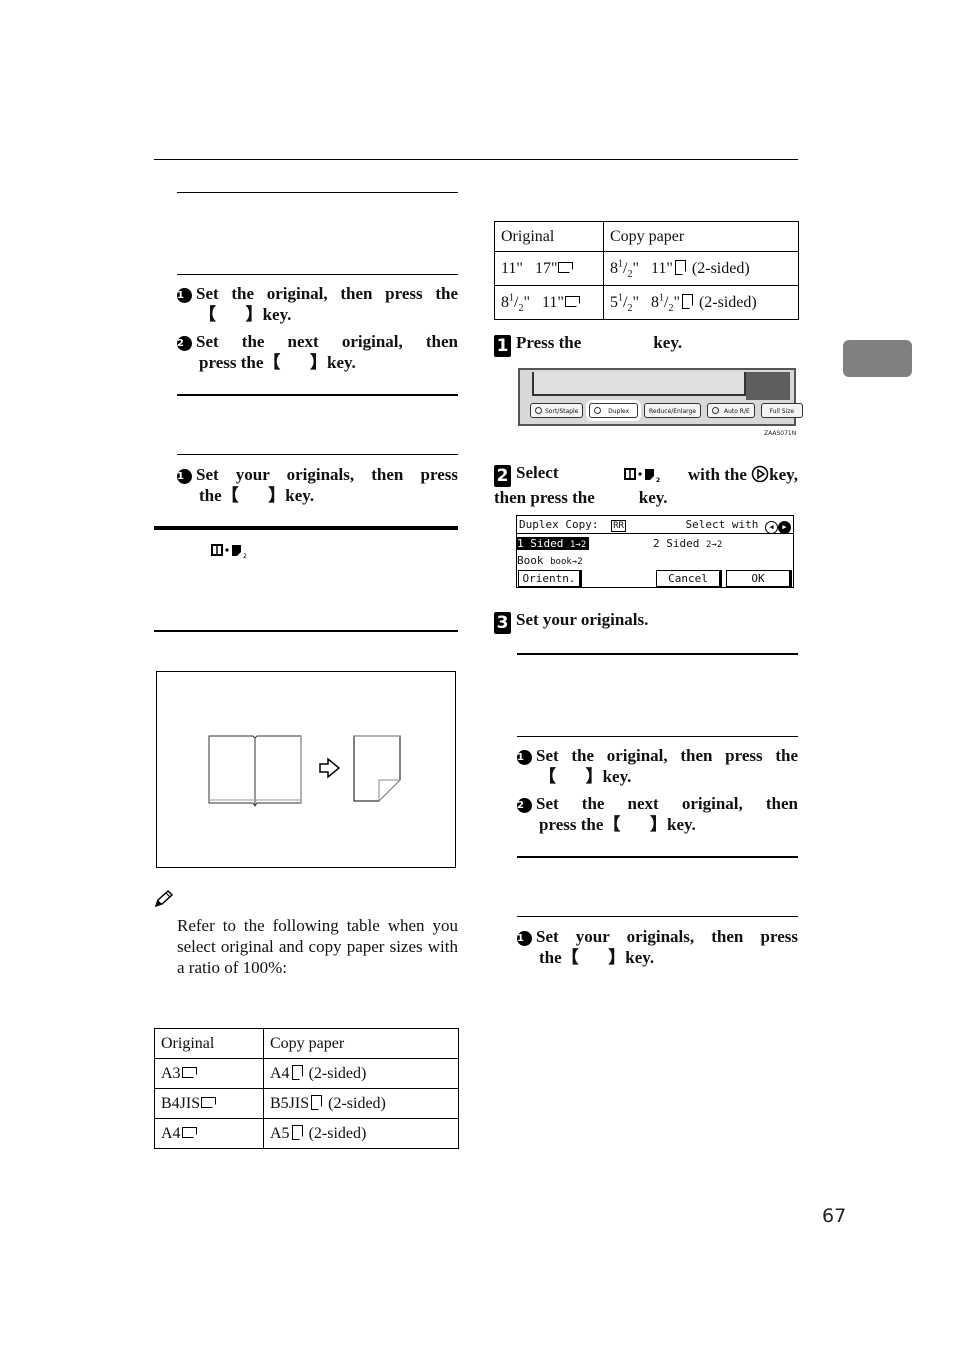 This screenshot has height=1348, width=954. I want to click on table-cell: 81/2" 11", so click(549, 302).